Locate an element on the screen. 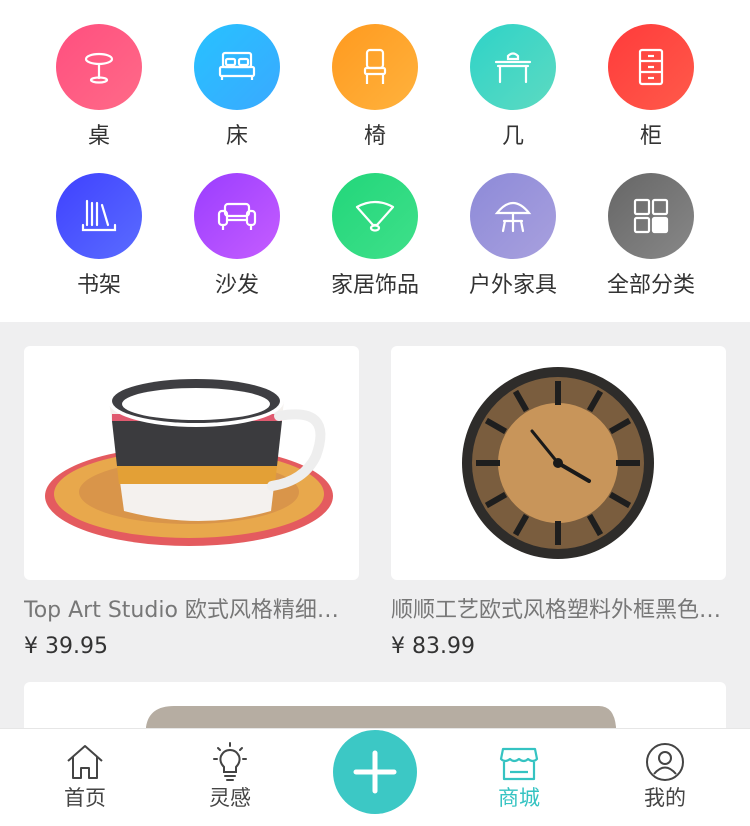 Image resolution: width=750 pixels, height=826 pixels. bookshelf-icon is located at coordinates (99, 216).